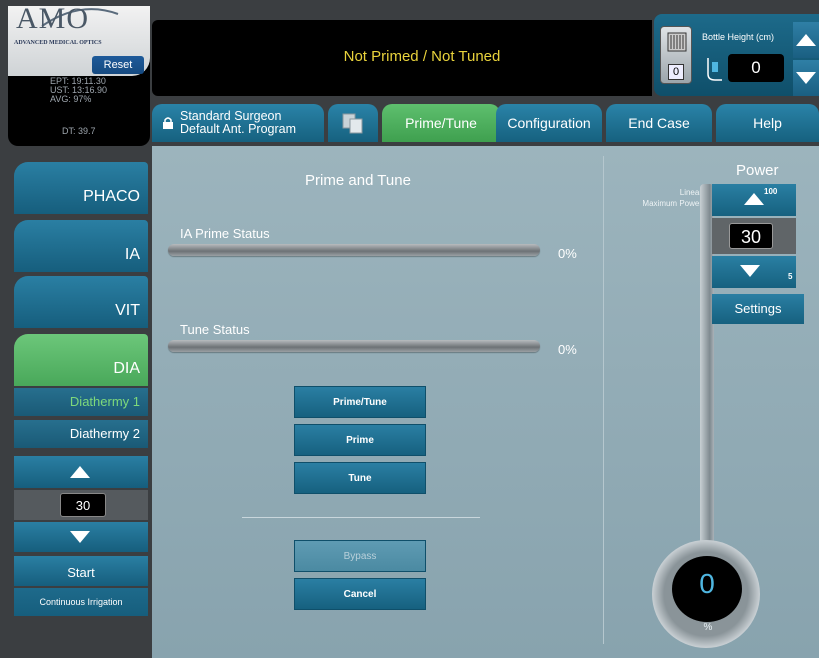 This screenshot has width=819, height=658. What do you see at coordinates (659, 123) in the screenshot?
I see `tab-end-case: End Case` at bounding box center [659, 123].